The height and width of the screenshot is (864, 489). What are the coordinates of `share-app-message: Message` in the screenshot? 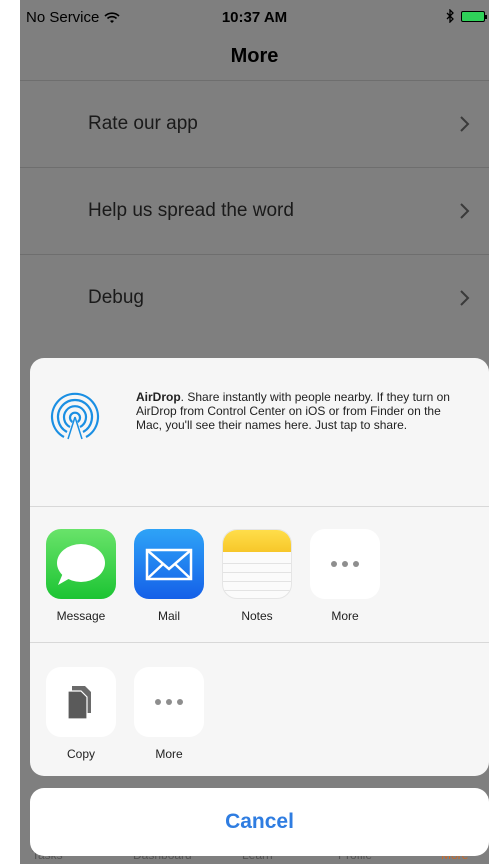 It's located at (81, 576).